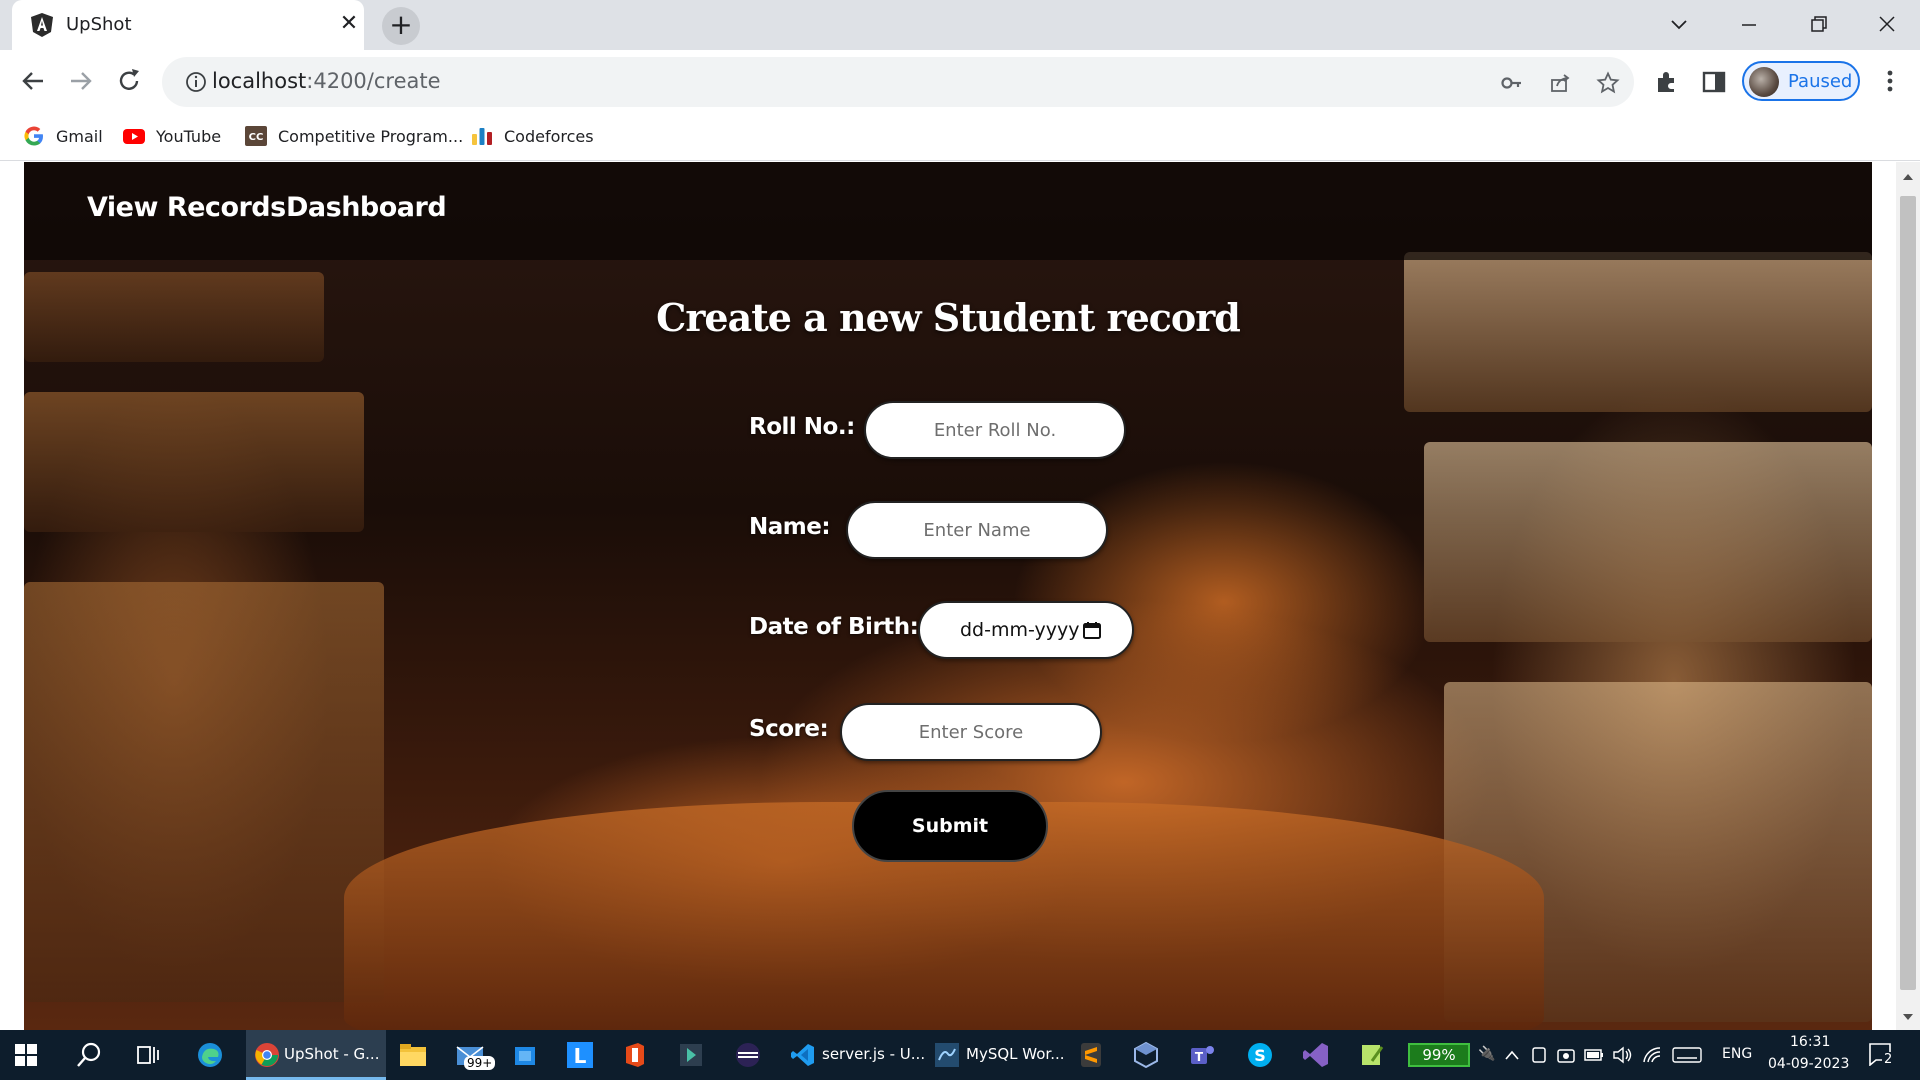 The image size is (1920, 1080). Describe the element at coordinates (834, 627) in the screenshot. I see `dob-label: Date of Birth:` at that location.